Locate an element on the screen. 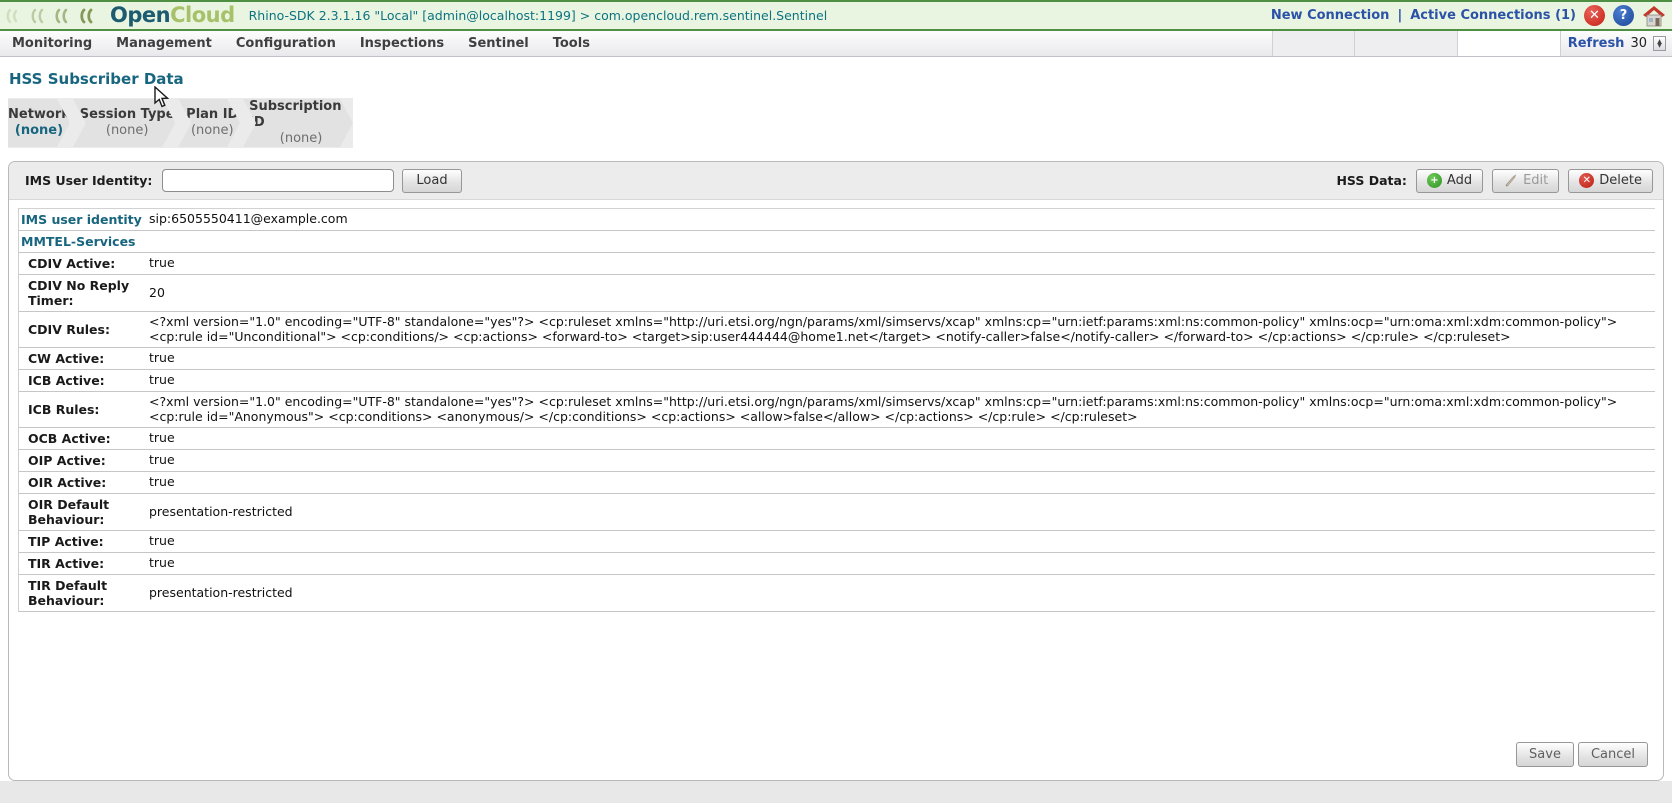  menu-item-management: Management is located at coordinates (164, 43).